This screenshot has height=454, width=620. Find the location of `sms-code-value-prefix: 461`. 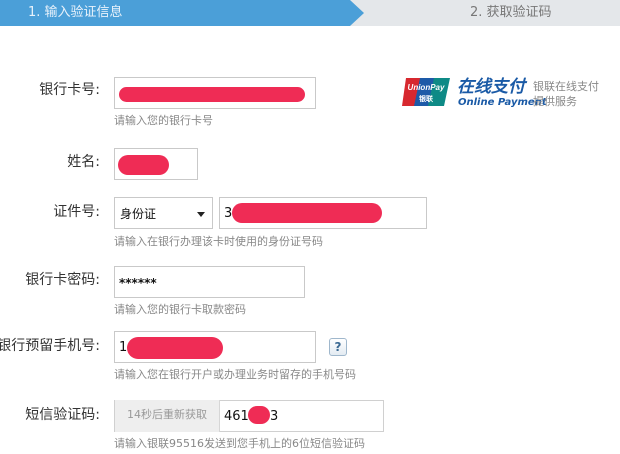

sms-code-value-prefix: 461 is located at coordinates (236, 417).